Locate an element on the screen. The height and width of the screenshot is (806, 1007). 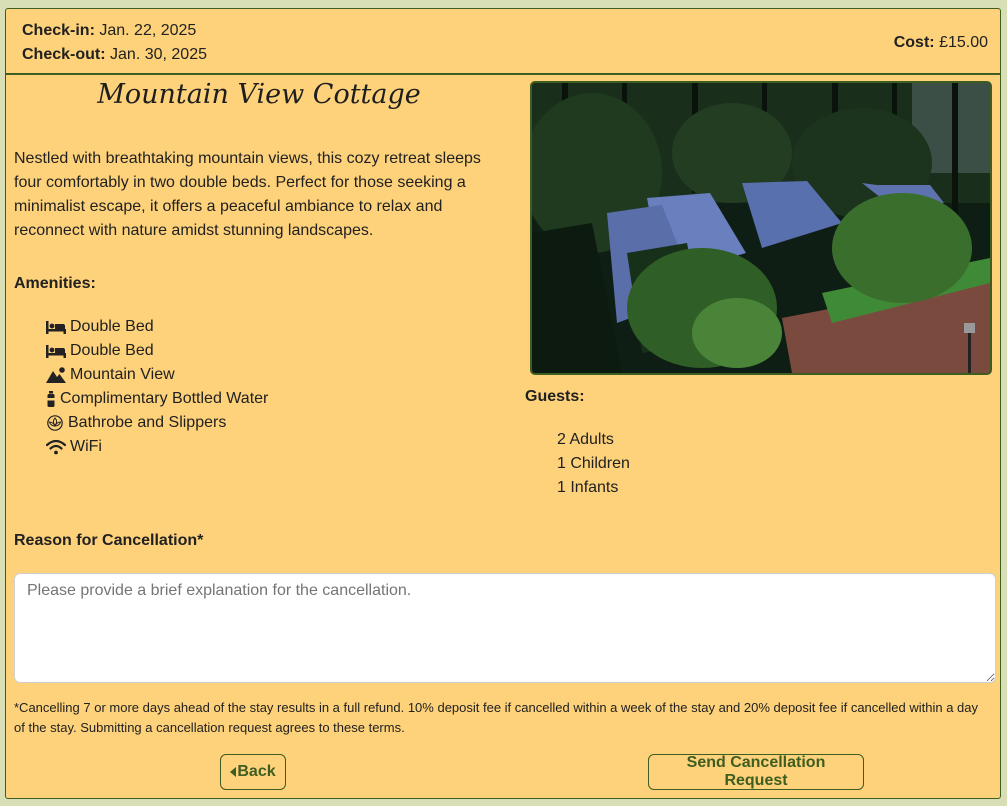
guest-adults: 2 Adults is located at coordinates (585, 439).